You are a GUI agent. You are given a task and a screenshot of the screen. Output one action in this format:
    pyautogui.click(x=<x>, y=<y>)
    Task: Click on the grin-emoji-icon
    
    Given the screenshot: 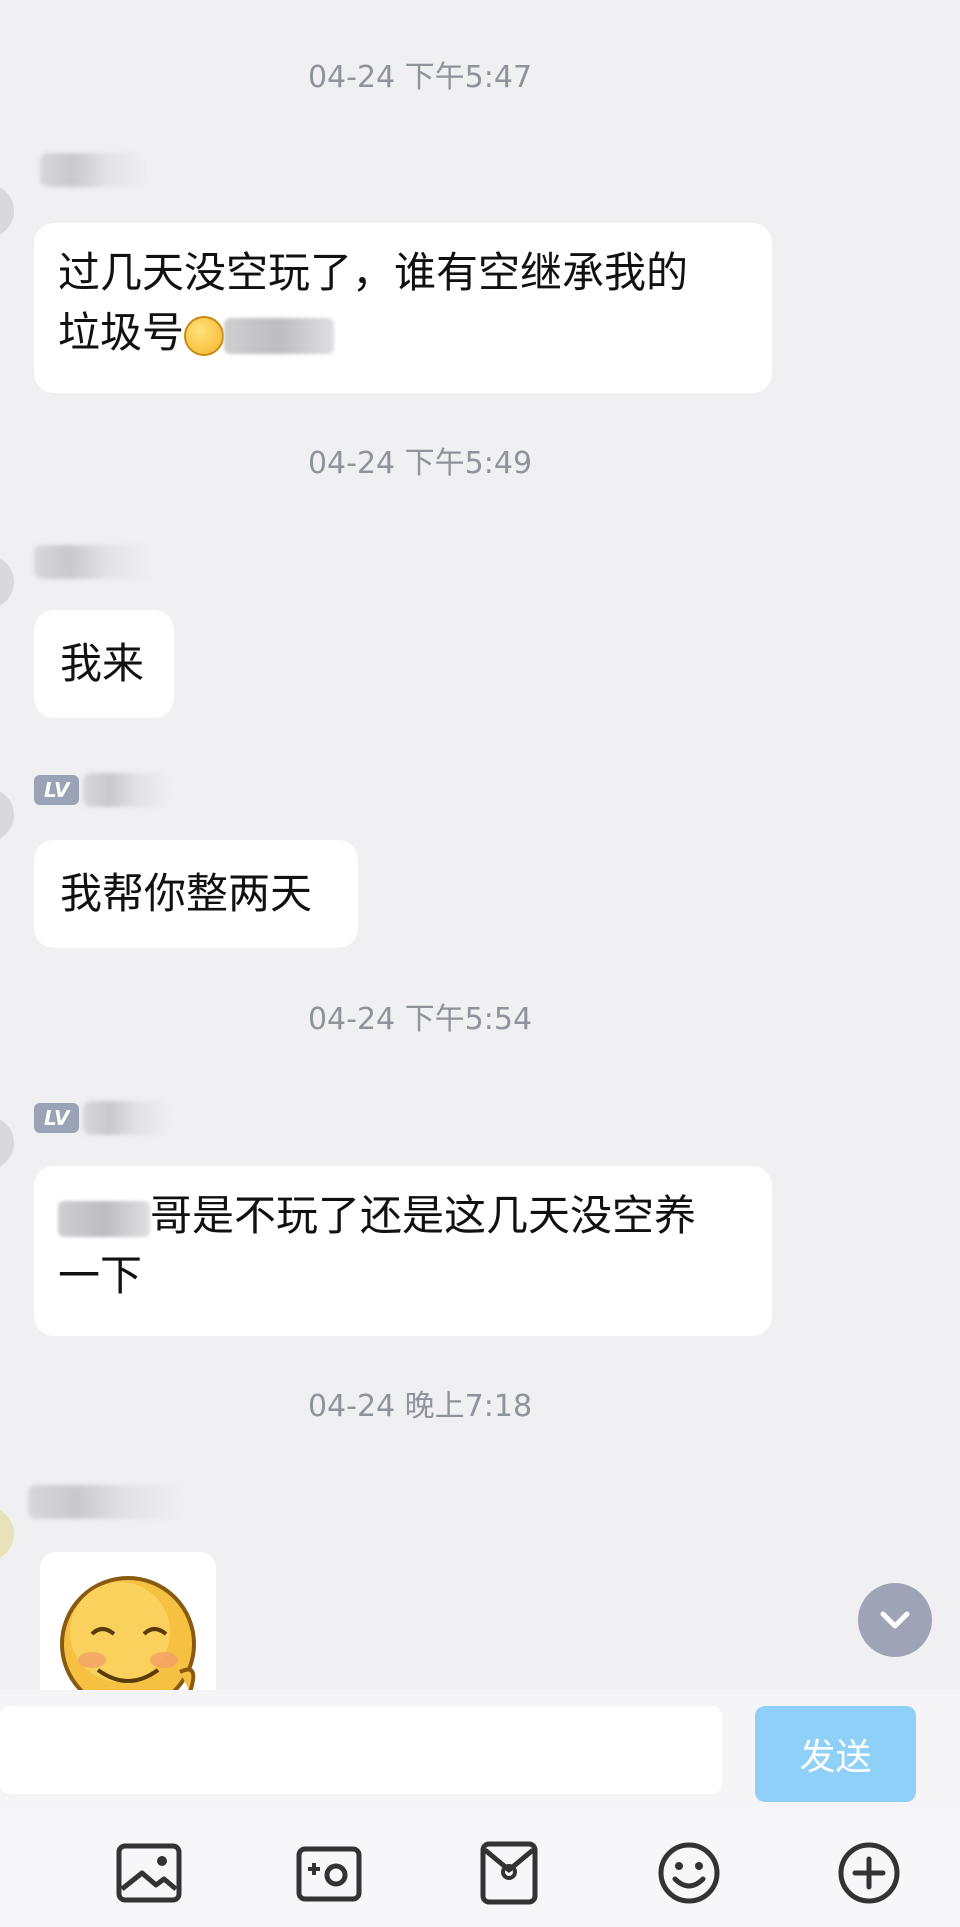 What is the action you would take?
    pyautogui.click(x=204, y=335)
    